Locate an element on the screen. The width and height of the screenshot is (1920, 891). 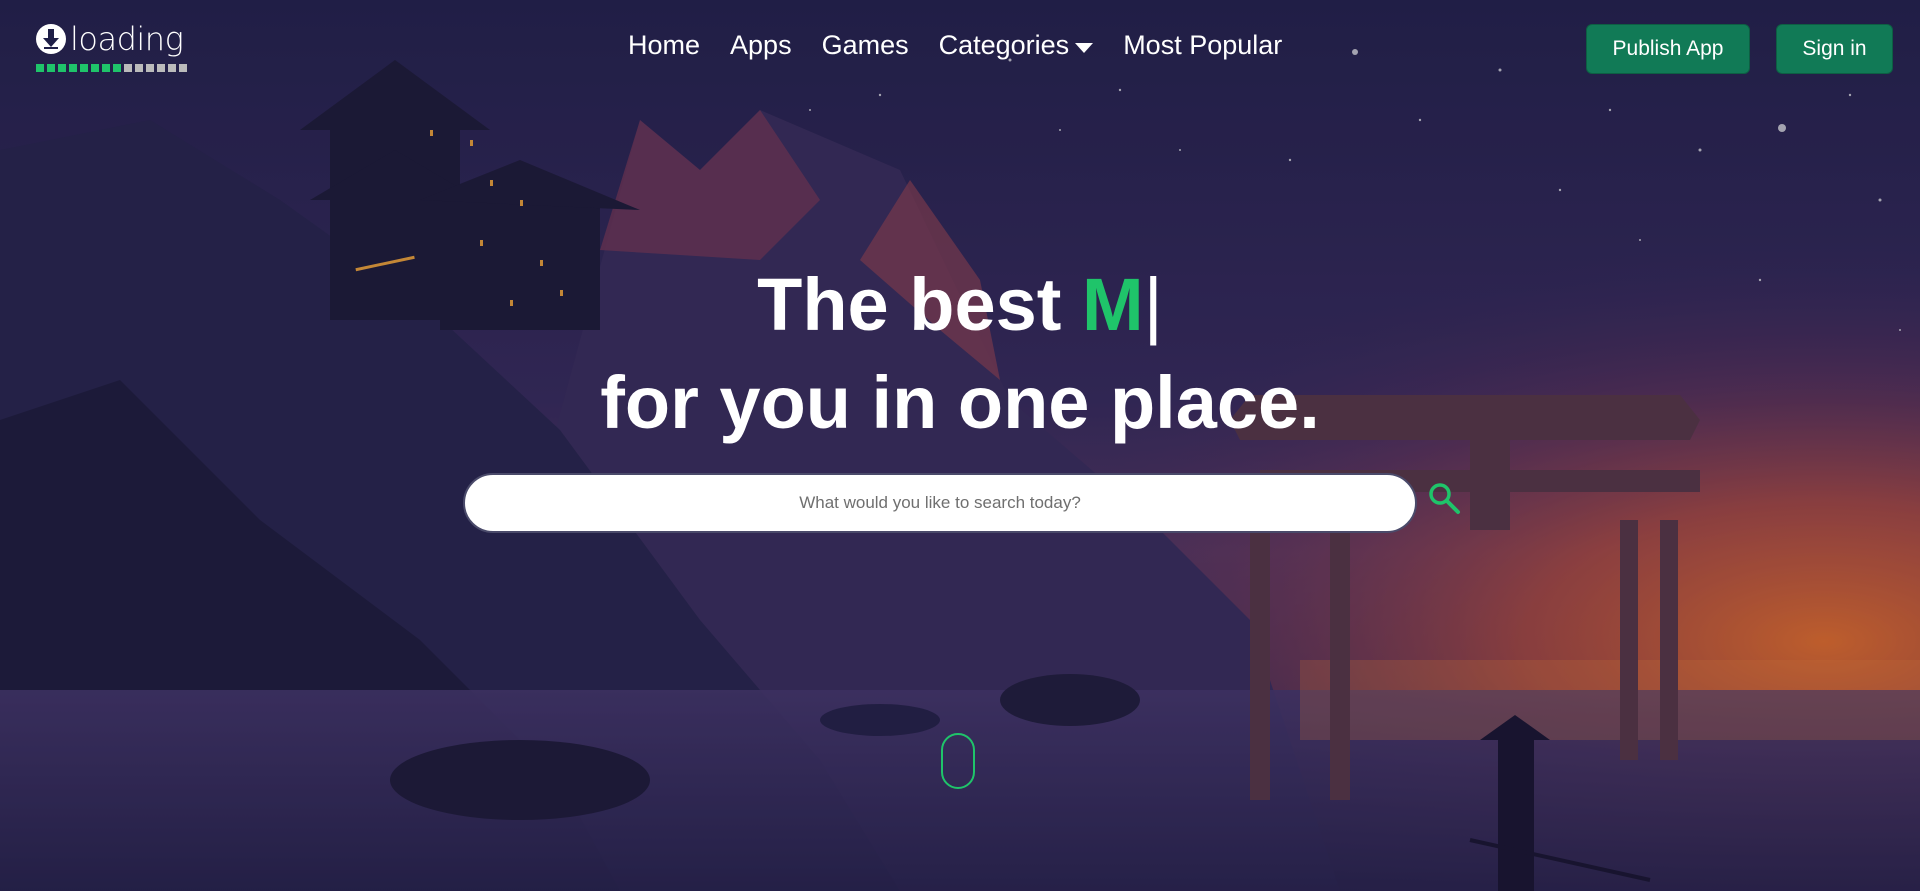
nav-home: Home is located at coordinates (664, 45).